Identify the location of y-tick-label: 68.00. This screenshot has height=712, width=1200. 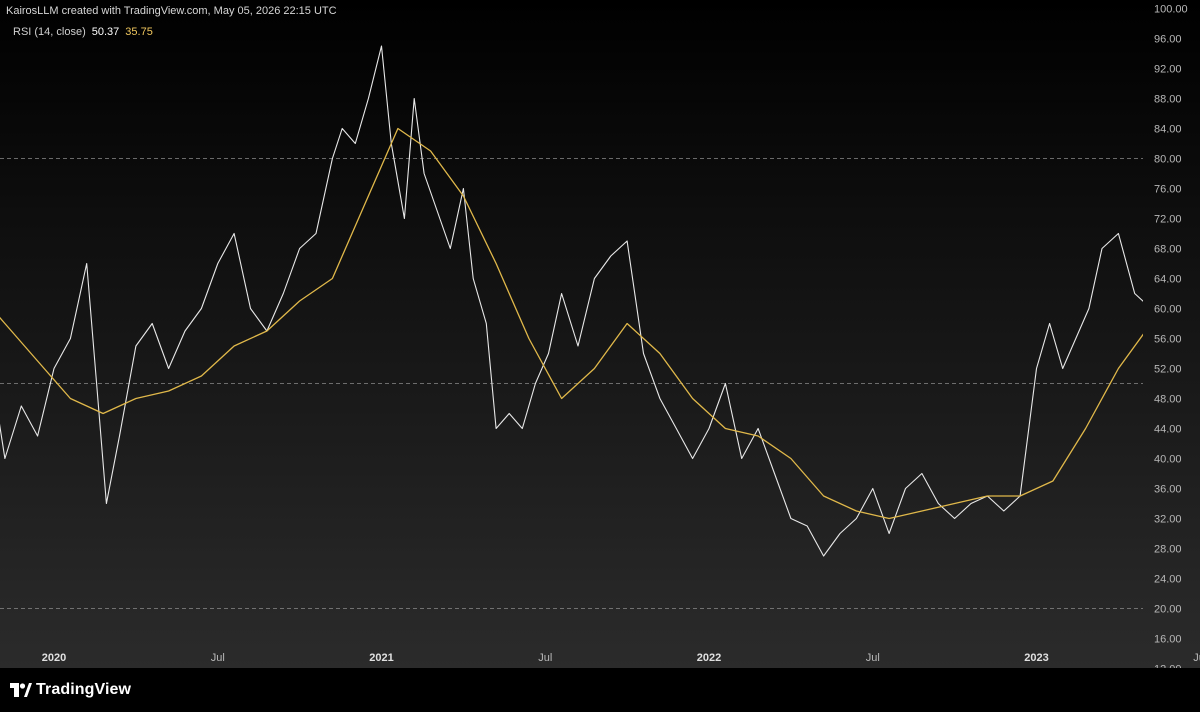
(1168, 250).